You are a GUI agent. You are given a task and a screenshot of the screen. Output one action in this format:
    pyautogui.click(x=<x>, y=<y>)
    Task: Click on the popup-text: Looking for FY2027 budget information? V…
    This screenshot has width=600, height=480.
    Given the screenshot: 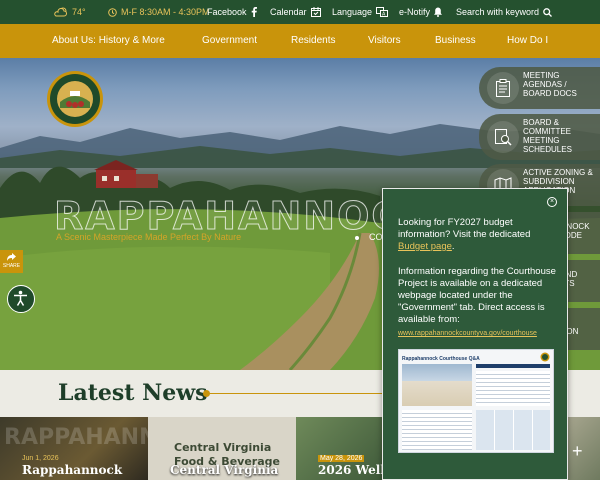 What is the action you would take?
    pyautogui.click(x=464, y=228)
    